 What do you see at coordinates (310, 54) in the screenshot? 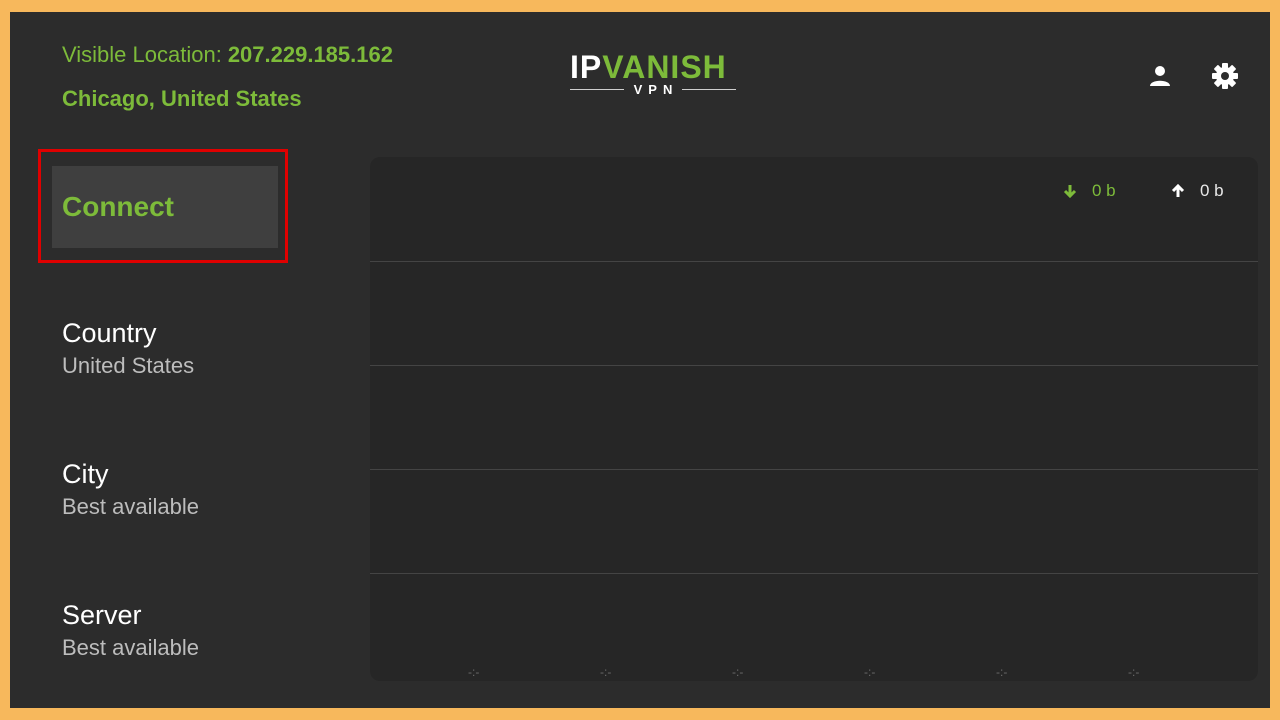
I see `ip-address: 207.229.185.162` at bounding box center [310, 54].